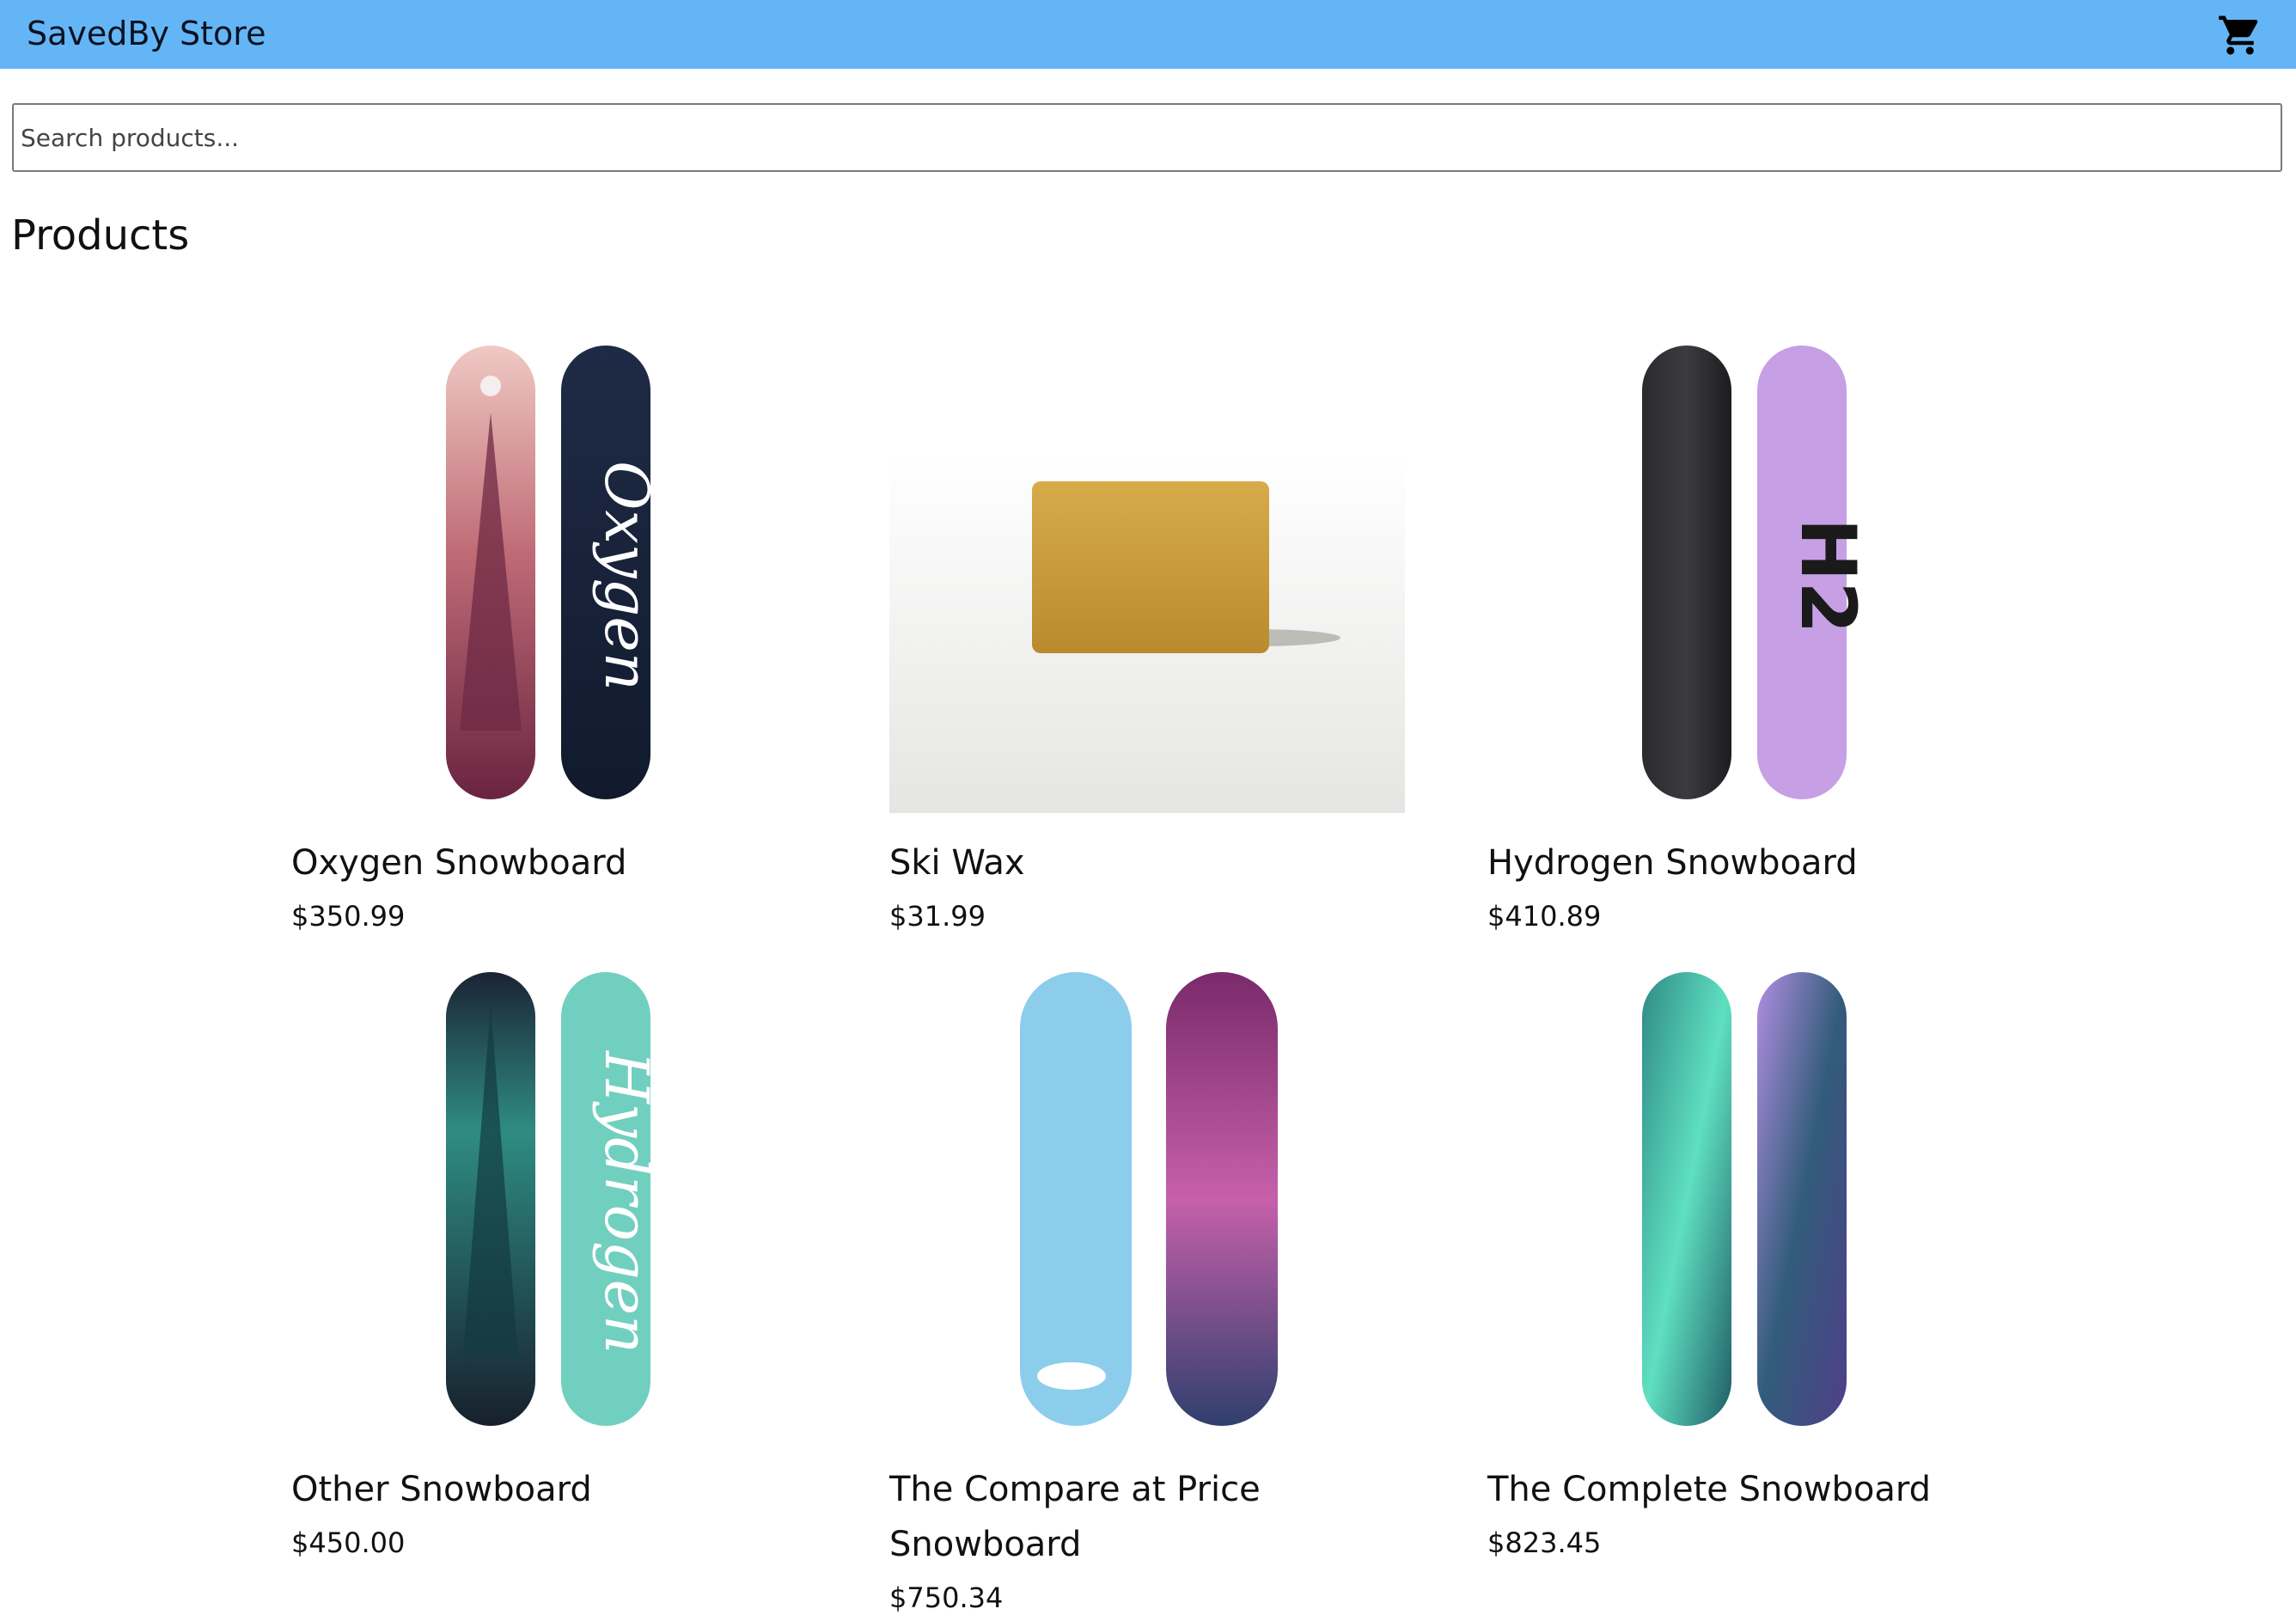 The height and width of the screenshot is (1615, 2296). Describe the element at coordinates (1828, 576) in the screenshot. I see `svg-text: H2` at that location.